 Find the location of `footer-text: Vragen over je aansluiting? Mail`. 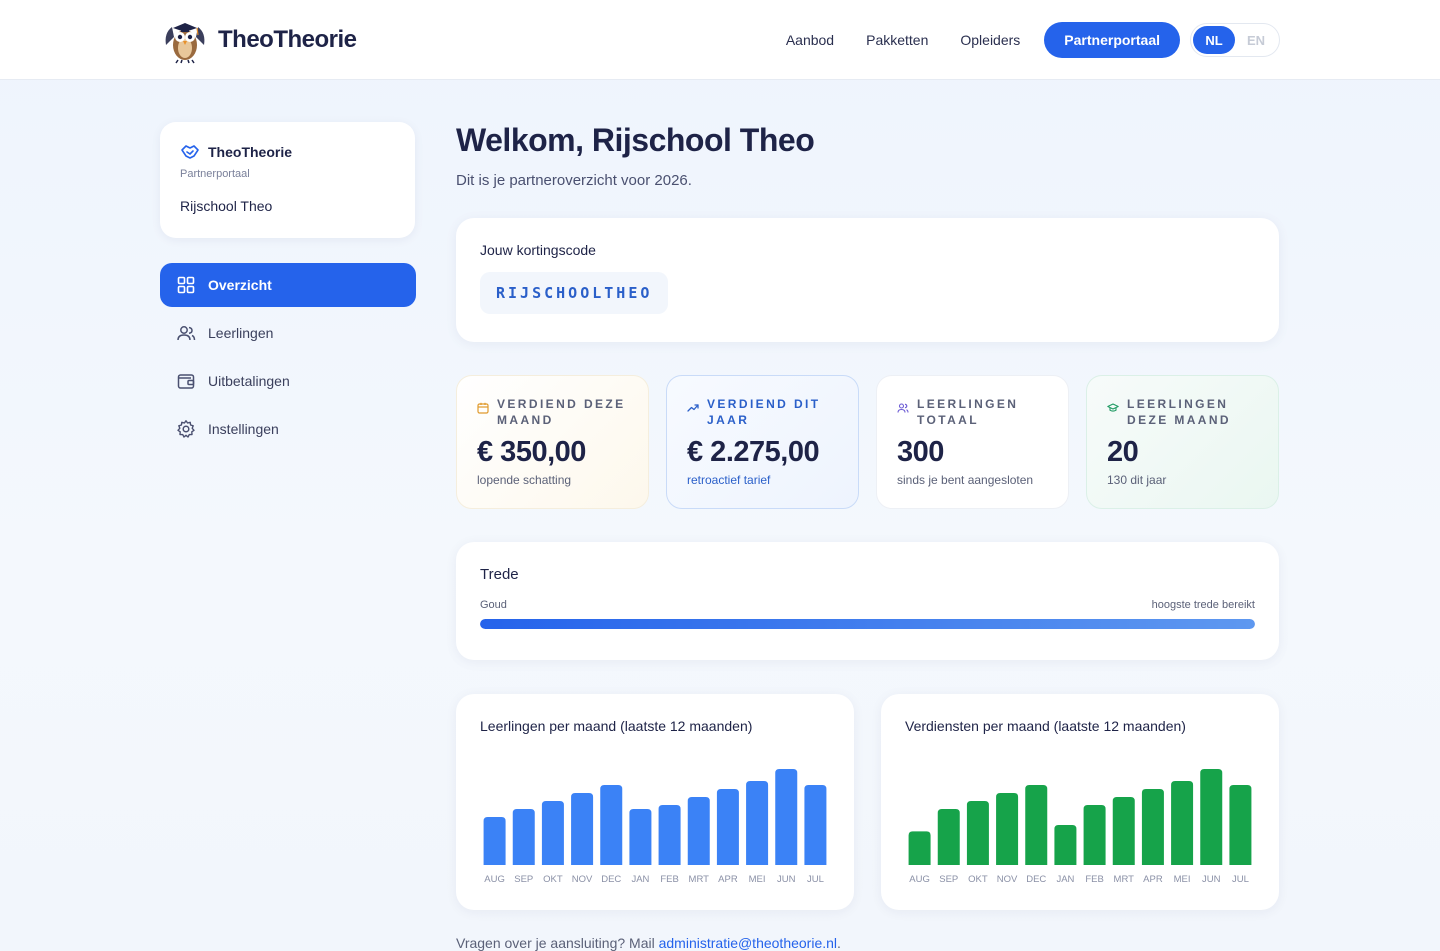

footer-text: Vragen over je aansluiting? Mail is located at coordinates (557, 943).